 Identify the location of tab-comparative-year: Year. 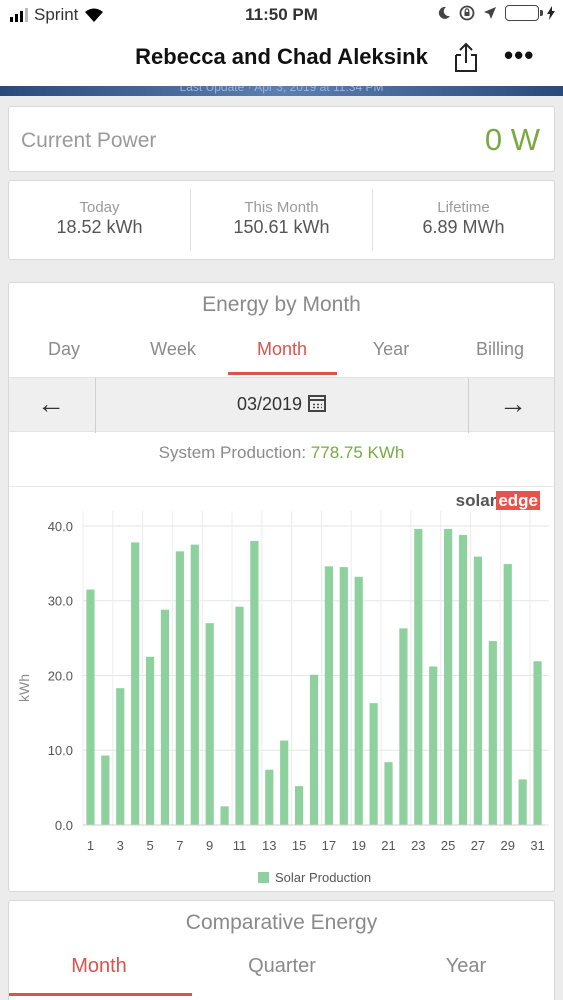
(466, 966).